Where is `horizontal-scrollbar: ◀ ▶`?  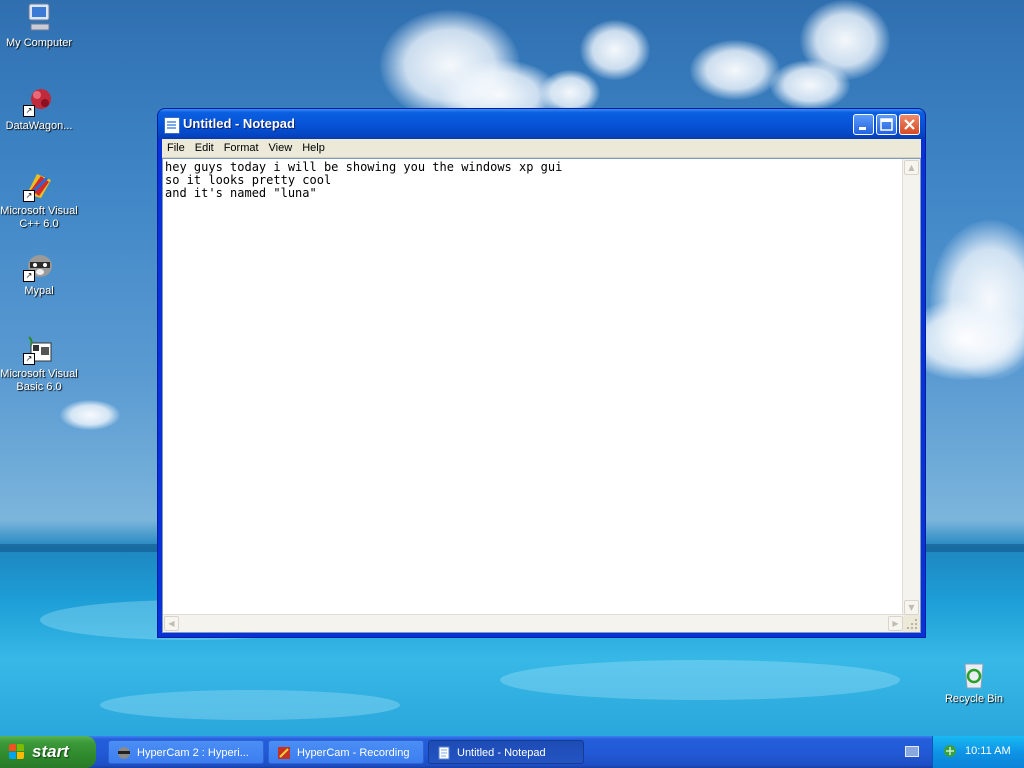 horizontal-scrollbar: ◀ ▶ is located at coordinates (533, 623).